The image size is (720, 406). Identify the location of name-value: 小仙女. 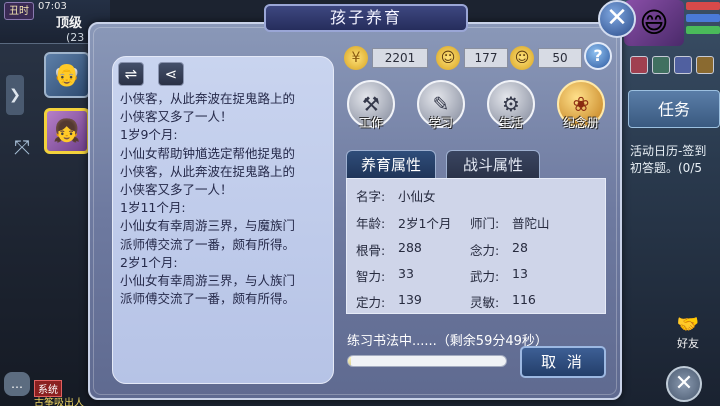
(417, 196).